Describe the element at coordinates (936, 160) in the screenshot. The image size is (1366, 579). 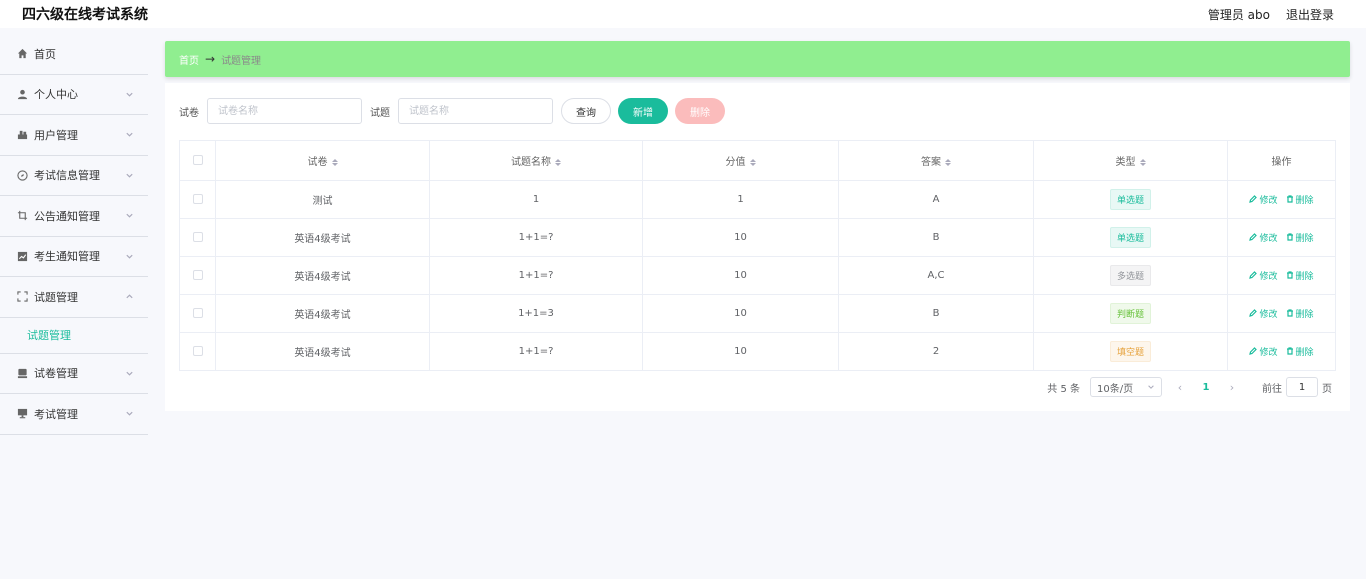
I see `column-header-answer: 答案` at that location.